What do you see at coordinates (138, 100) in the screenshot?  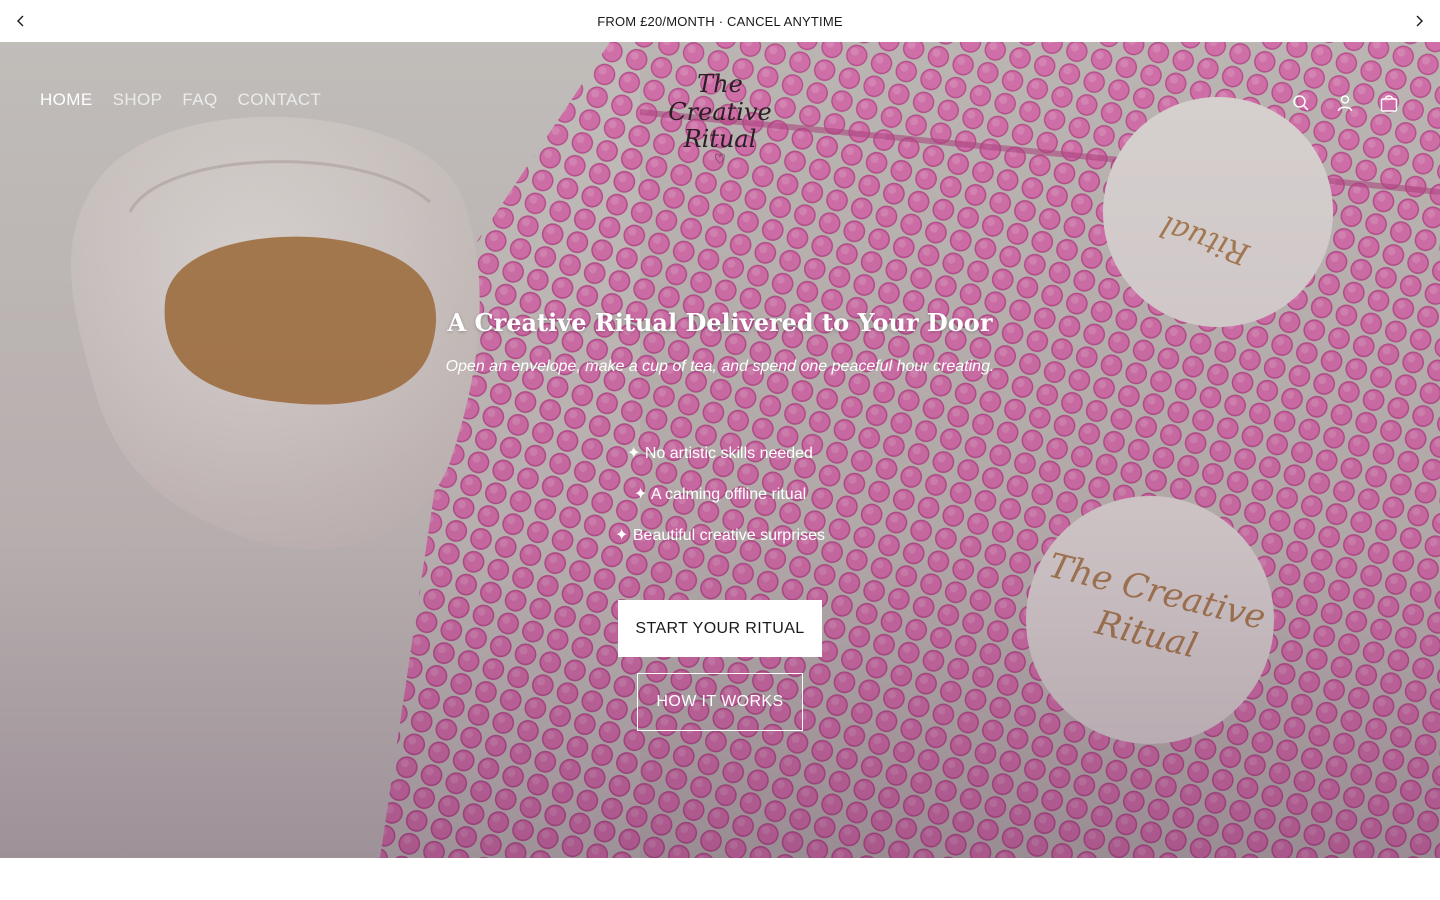 I see `nav-shop: SHOP` at bounding box center [138, 100].